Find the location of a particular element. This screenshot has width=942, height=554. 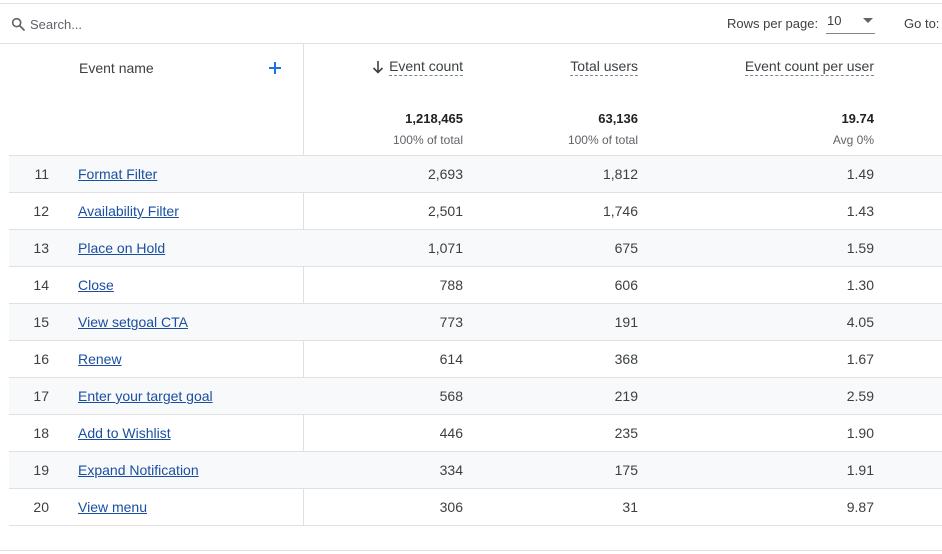

event-count-per-user-cell: 1.43 is located at coordinates (860, 211).